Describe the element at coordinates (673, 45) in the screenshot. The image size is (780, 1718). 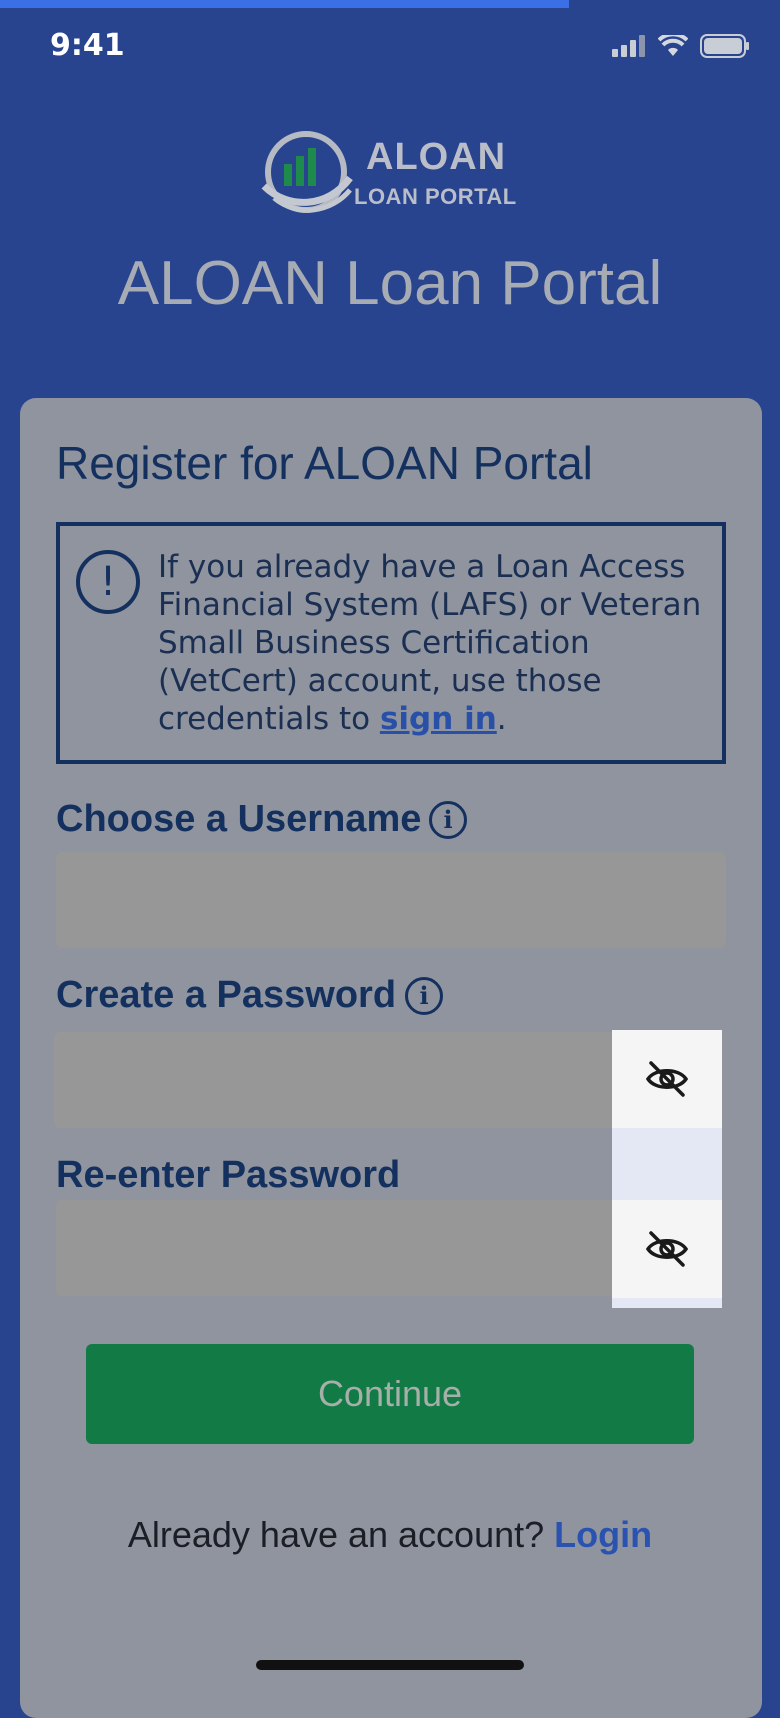
I see `wifi-icon` at that location.